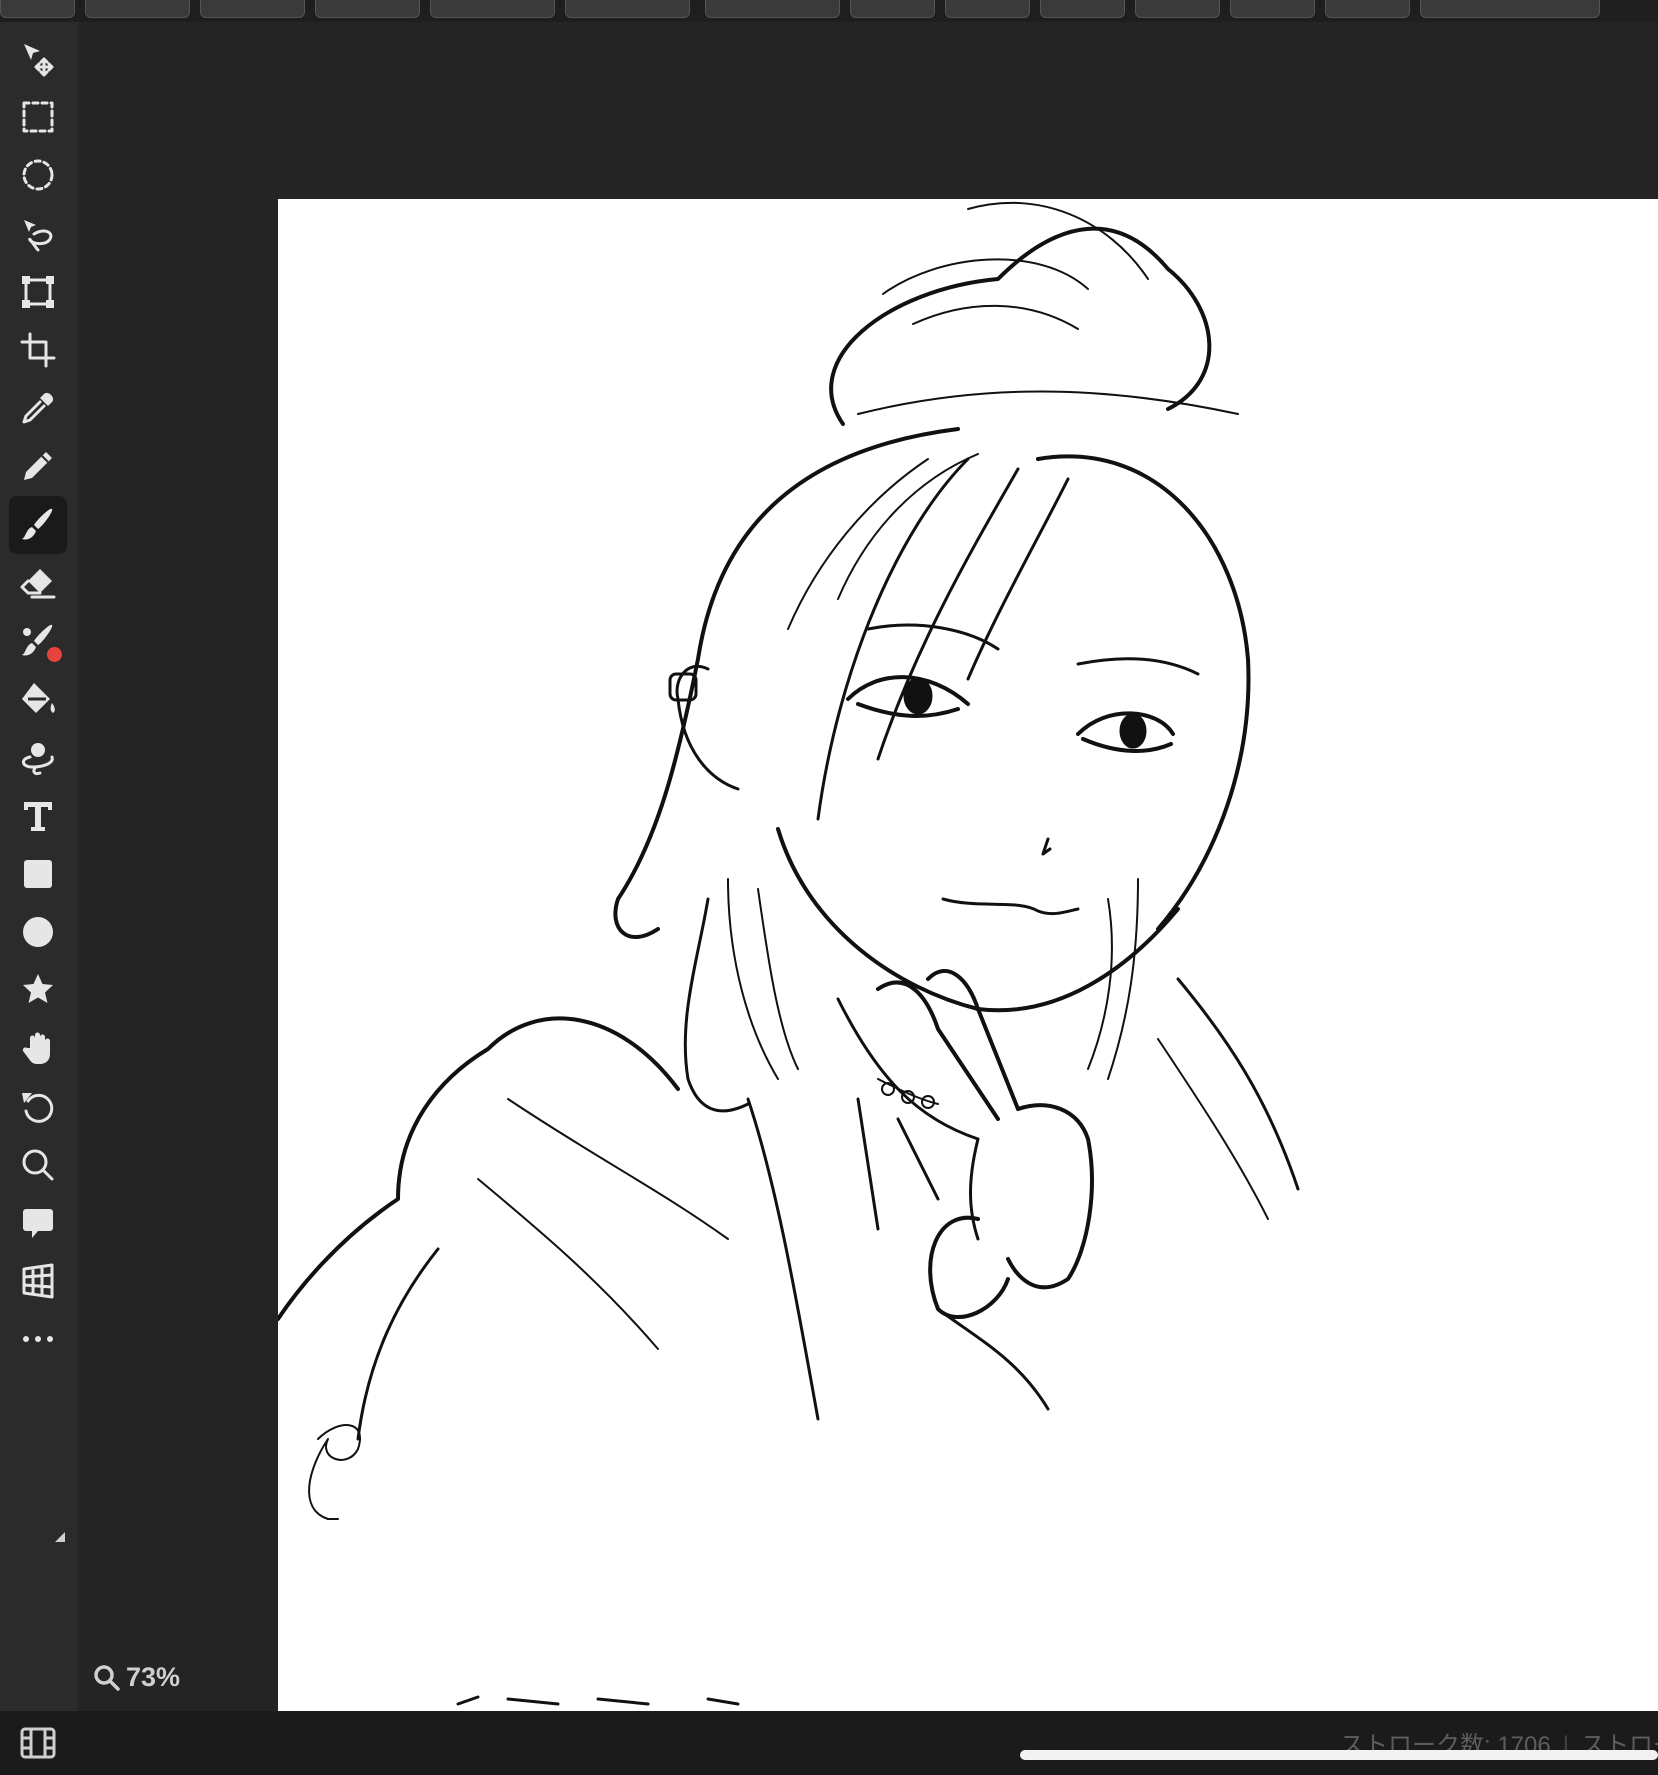  I want to click on zoom-level: 73%, so click(153, 1677).